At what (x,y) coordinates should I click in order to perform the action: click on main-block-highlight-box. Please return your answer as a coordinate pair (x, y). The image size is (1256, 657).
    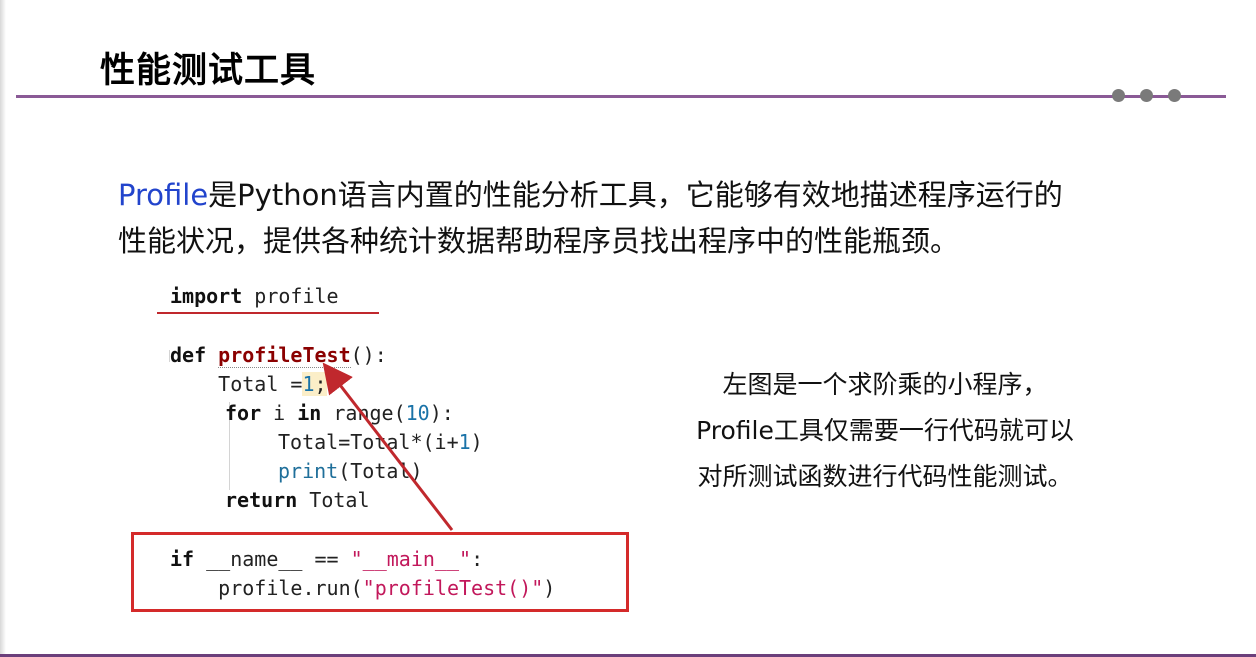
    Looking at the image, I should click on (380, 572).